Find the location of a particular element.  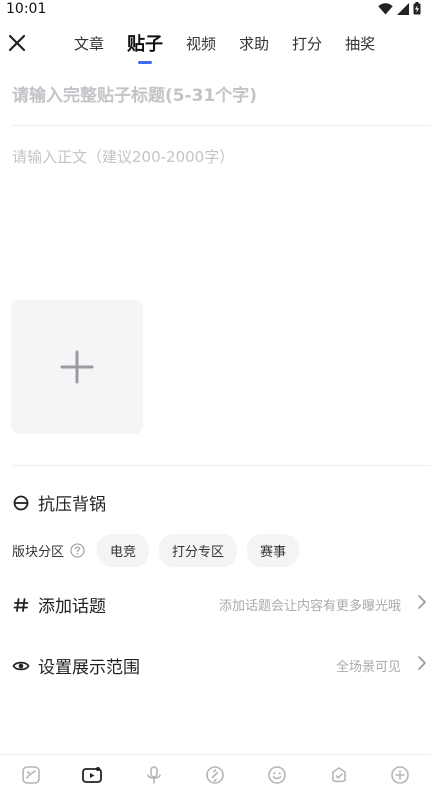

tab-article: 文章 is located at coordinates (89, 43).